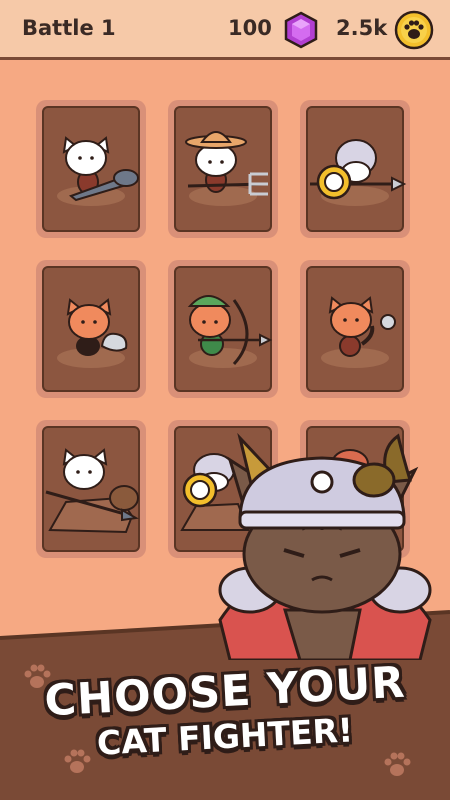 The image size is (450, 800). I want to click on coin-count: 2.5k, so click(362, 28).